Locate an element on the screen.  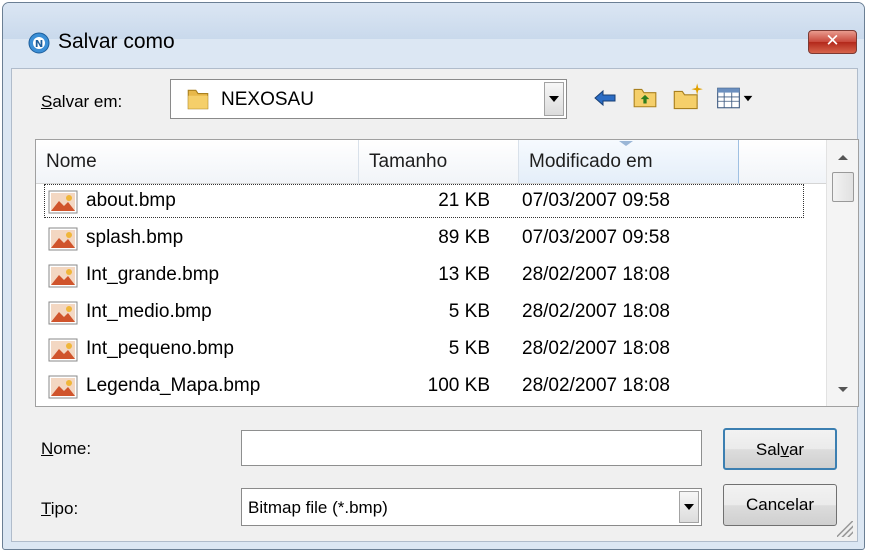
view-menu-icon is located at coordinates (735, 98).